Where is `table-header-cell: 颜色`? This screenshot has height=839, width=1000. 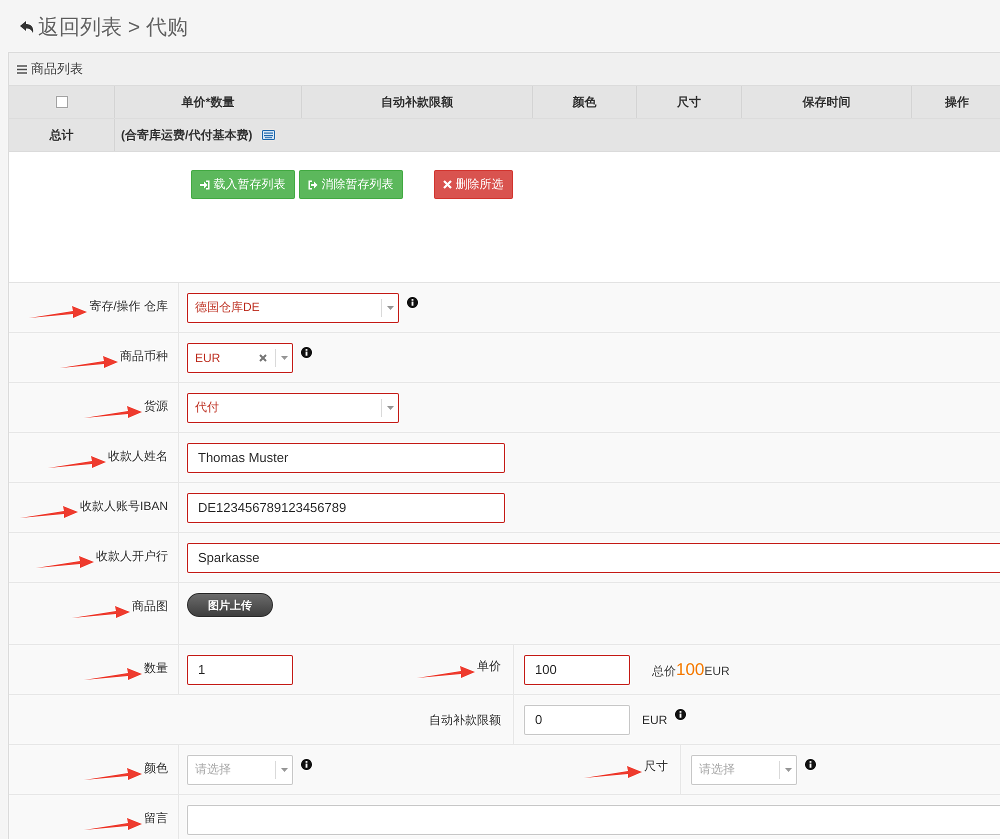
table-header-cell: 颜色 is located at coordinates (585, 102).